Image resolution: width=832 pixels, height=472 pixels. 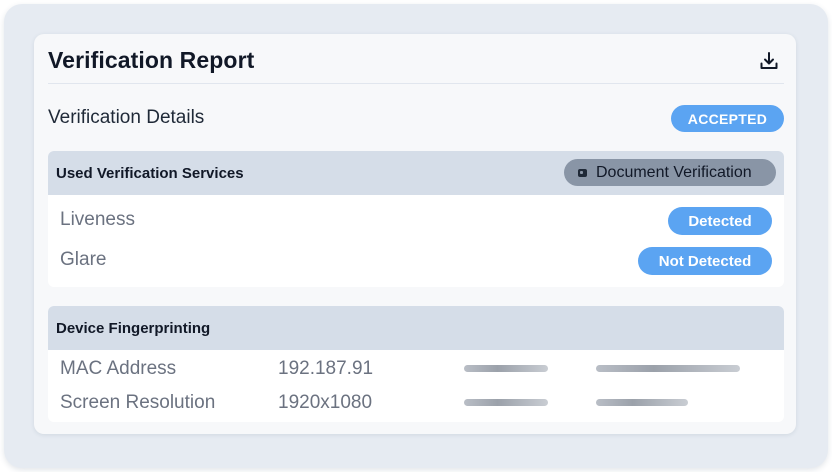 I want to click on document-verification-chip: Document Verification, so click(x=670, y=172).